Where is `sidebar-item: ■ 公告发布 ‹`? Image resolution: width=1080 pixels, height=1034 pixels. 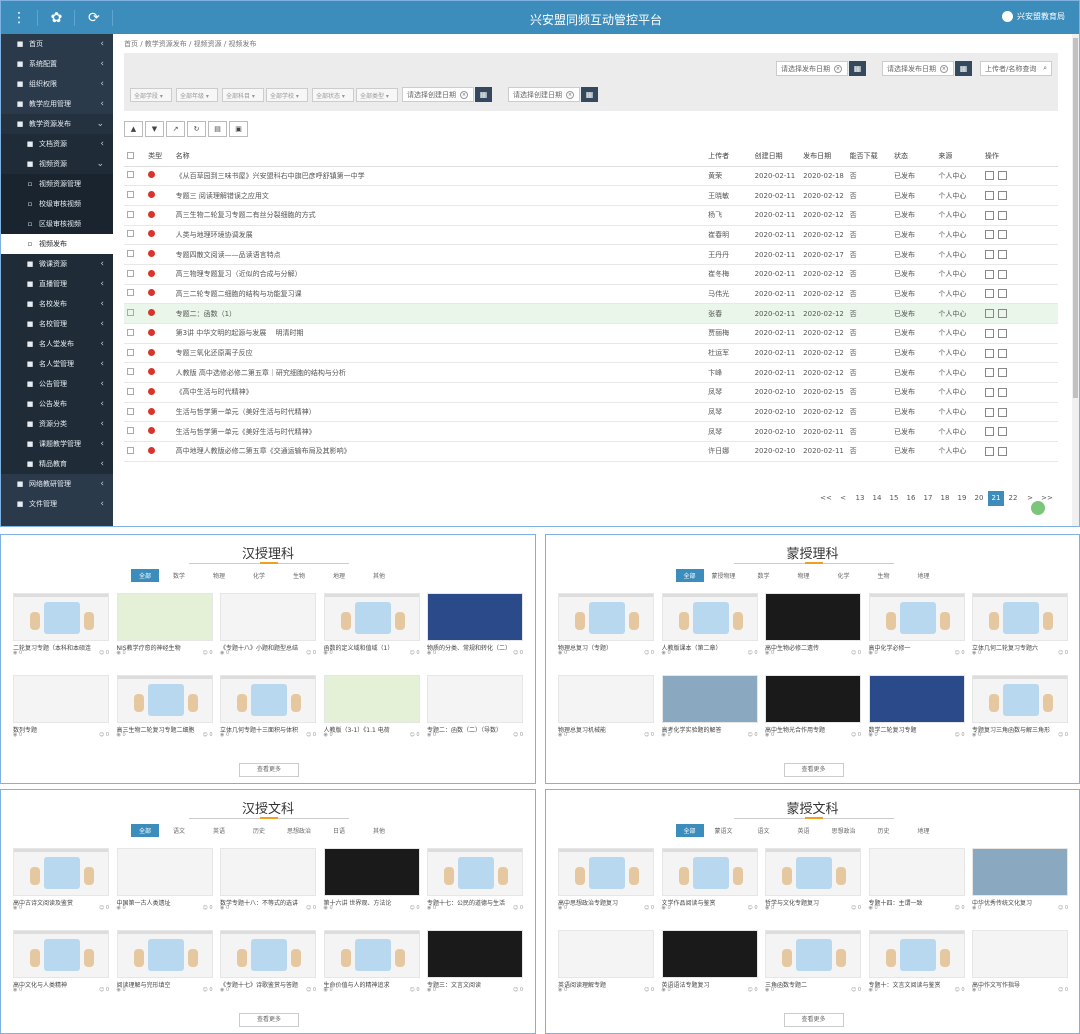
sidebar-item: ■ 公告发布 ‹ is located at coordinates (57, 404).